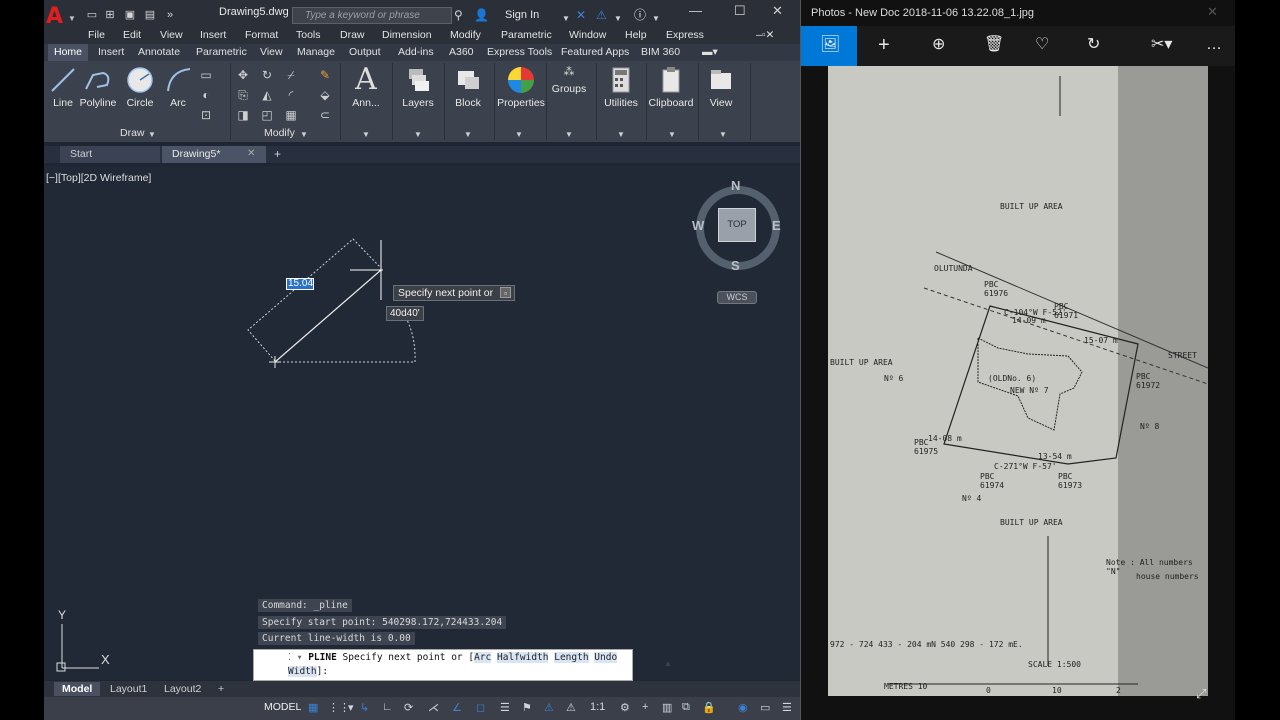 Image resolution: width=1280 pixels, height=720 pixels. I want to click on menu-format: Format, so click(261, 35).